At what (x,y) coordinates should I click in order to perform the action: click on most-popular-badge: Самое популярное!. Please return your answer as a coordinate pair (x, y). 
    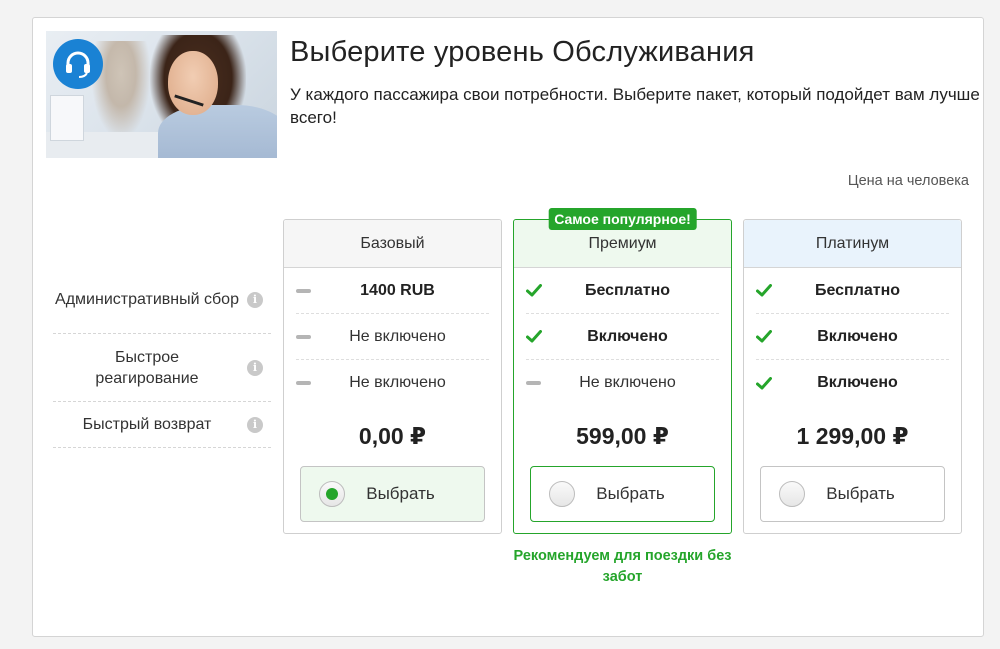
    Looking at the image, I should click on (622, 219).